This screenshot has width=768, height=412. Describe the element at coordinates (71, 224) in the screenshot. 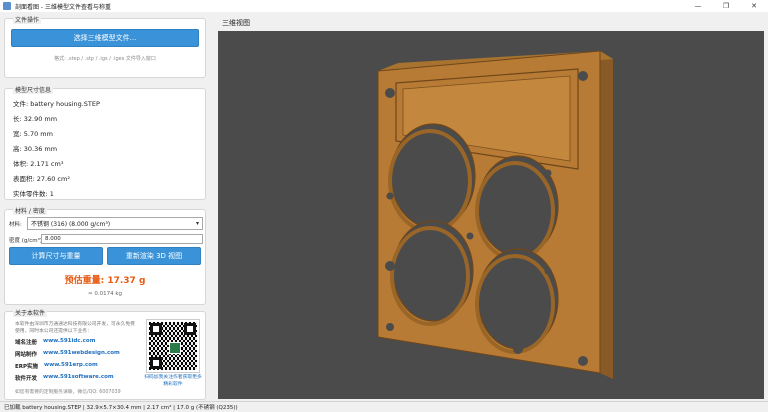

I see `material-select-value: 不锈钢 (316) (8.000 g/cm³)` at that location.